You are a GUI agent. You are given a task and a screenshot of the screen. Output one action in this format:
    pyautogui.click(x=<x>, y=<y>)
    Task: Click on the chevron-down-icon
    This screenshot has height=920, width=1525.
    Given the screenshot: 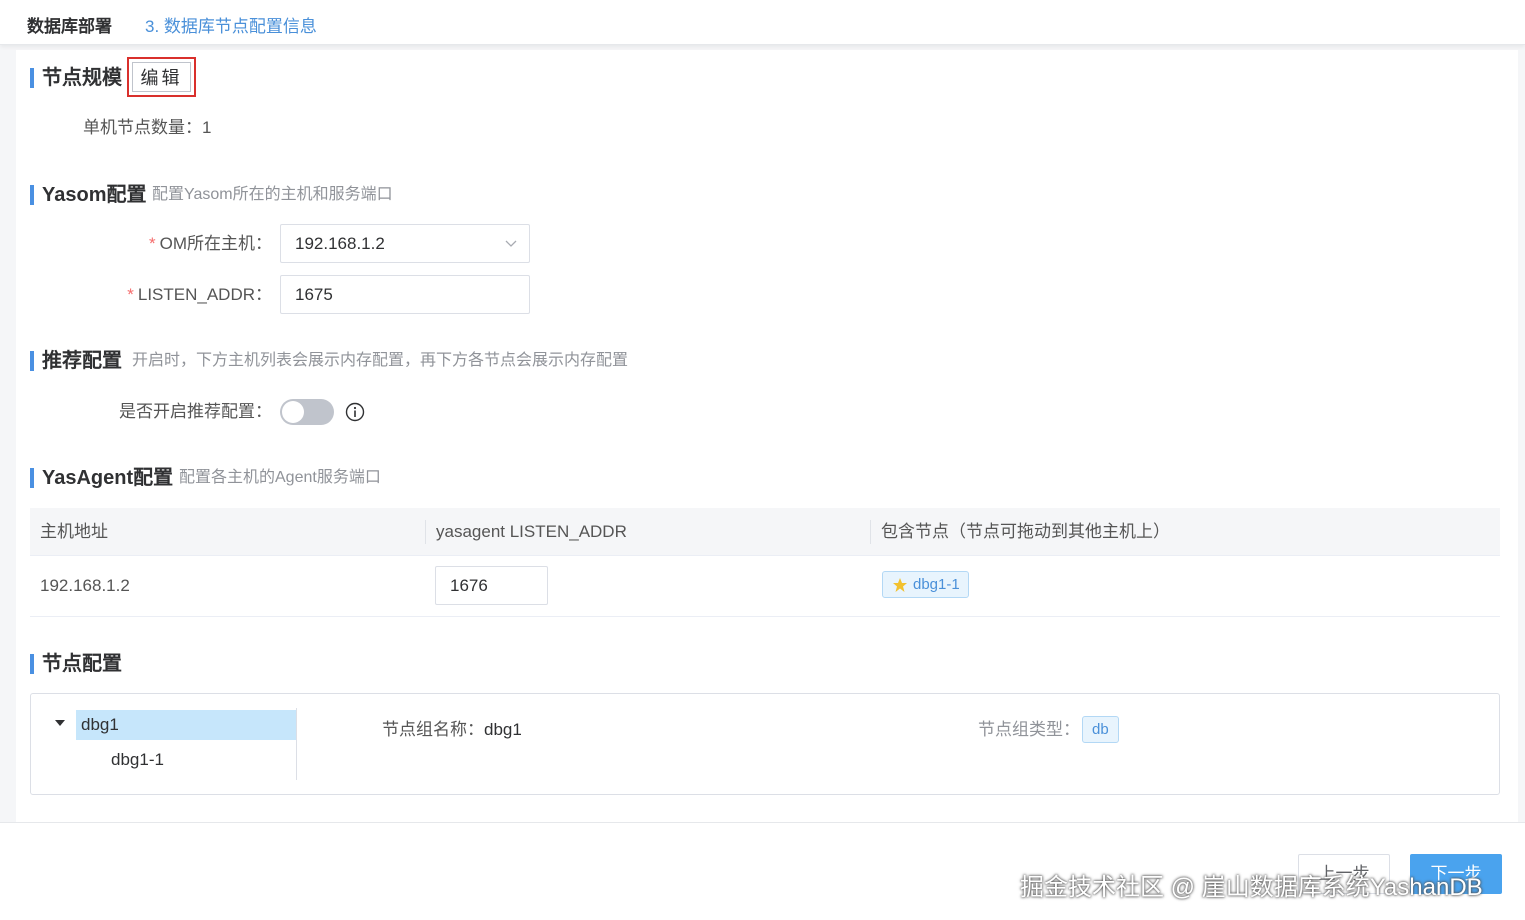 What is the action you would take?
    pyautogui.click(x=511, y=243)
    